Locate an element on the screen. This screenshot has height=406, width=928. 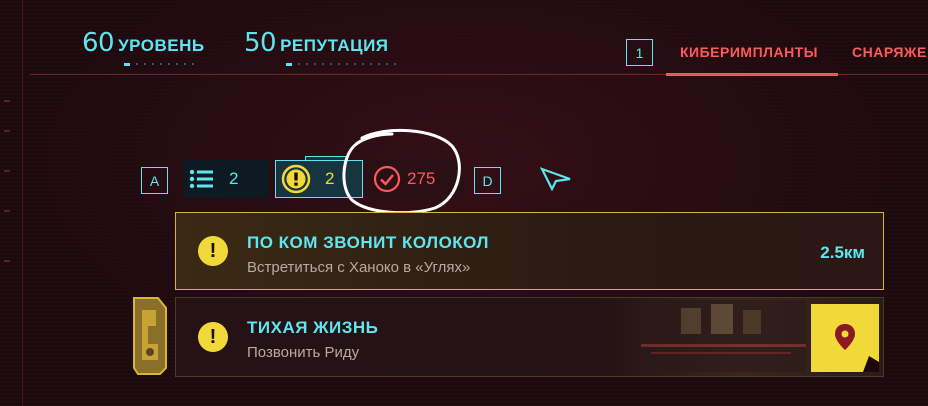
reputation-value: 50 is located at coordinates (260, 43).